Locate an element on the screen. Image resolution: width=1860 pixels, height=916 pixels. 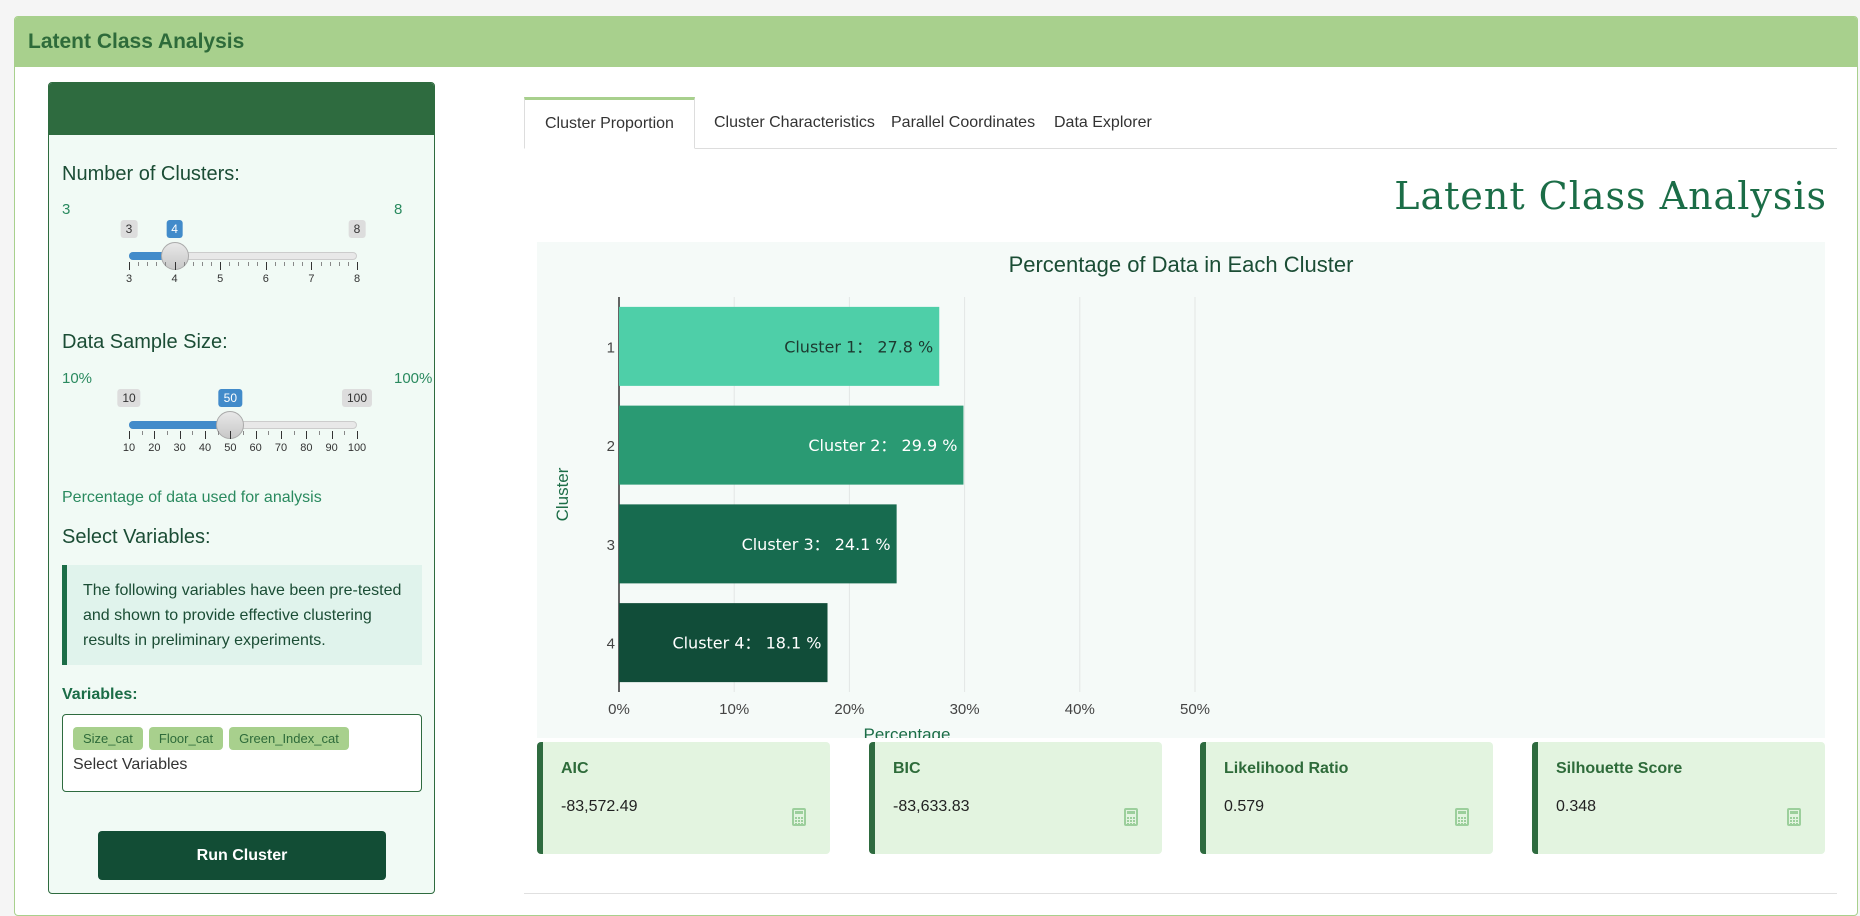
variable-chip: Size_cat is located at coordinates (108, 738).